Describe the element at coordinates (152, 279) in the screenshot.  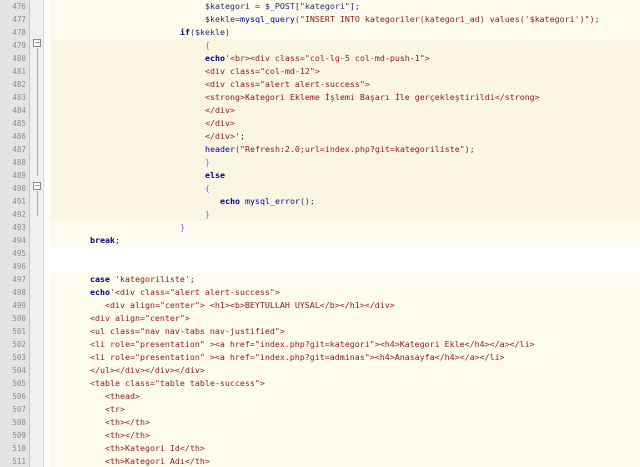
I see `code-token: 'kategoriliste'` at that location.